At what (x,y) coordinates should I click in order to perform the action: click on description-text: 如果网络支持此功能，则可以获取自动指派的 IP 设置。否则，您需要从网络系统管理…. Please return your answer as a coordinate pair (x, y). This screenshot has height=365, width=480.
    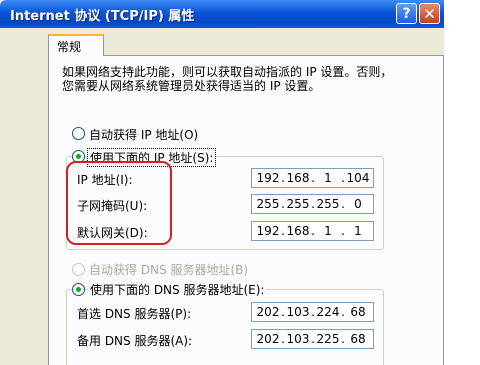
    Looking at the image, I should click on (227, 79).